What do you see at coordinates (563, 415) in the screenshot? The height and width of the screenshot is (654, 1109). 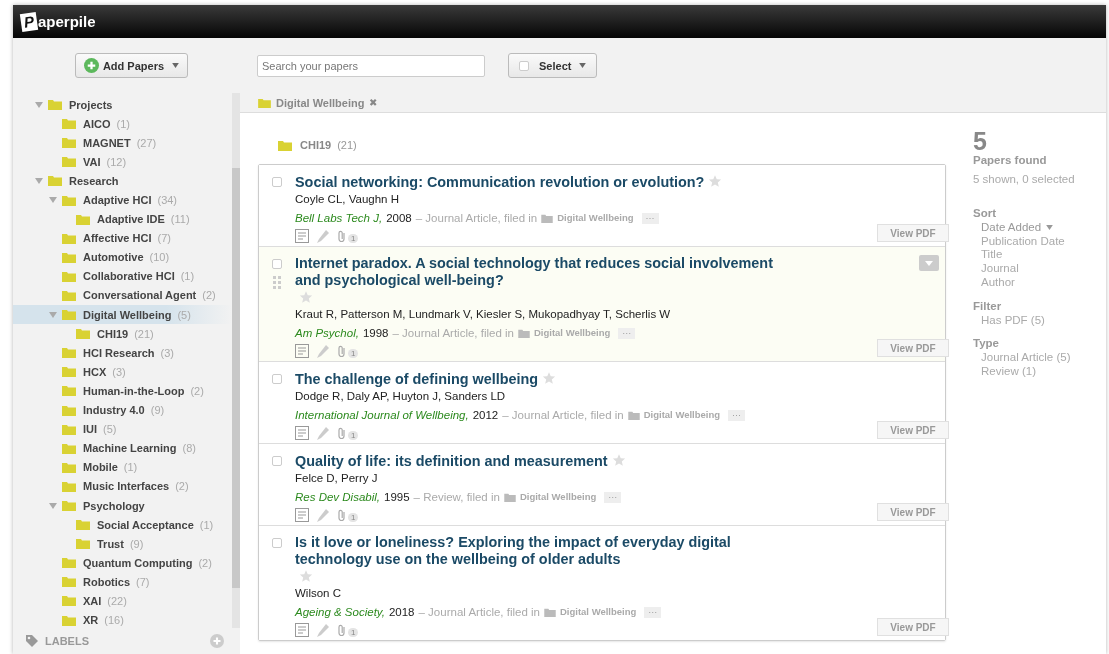 I see `paper-type: – Journal Article, filed in` at bounding box center [563, 415].